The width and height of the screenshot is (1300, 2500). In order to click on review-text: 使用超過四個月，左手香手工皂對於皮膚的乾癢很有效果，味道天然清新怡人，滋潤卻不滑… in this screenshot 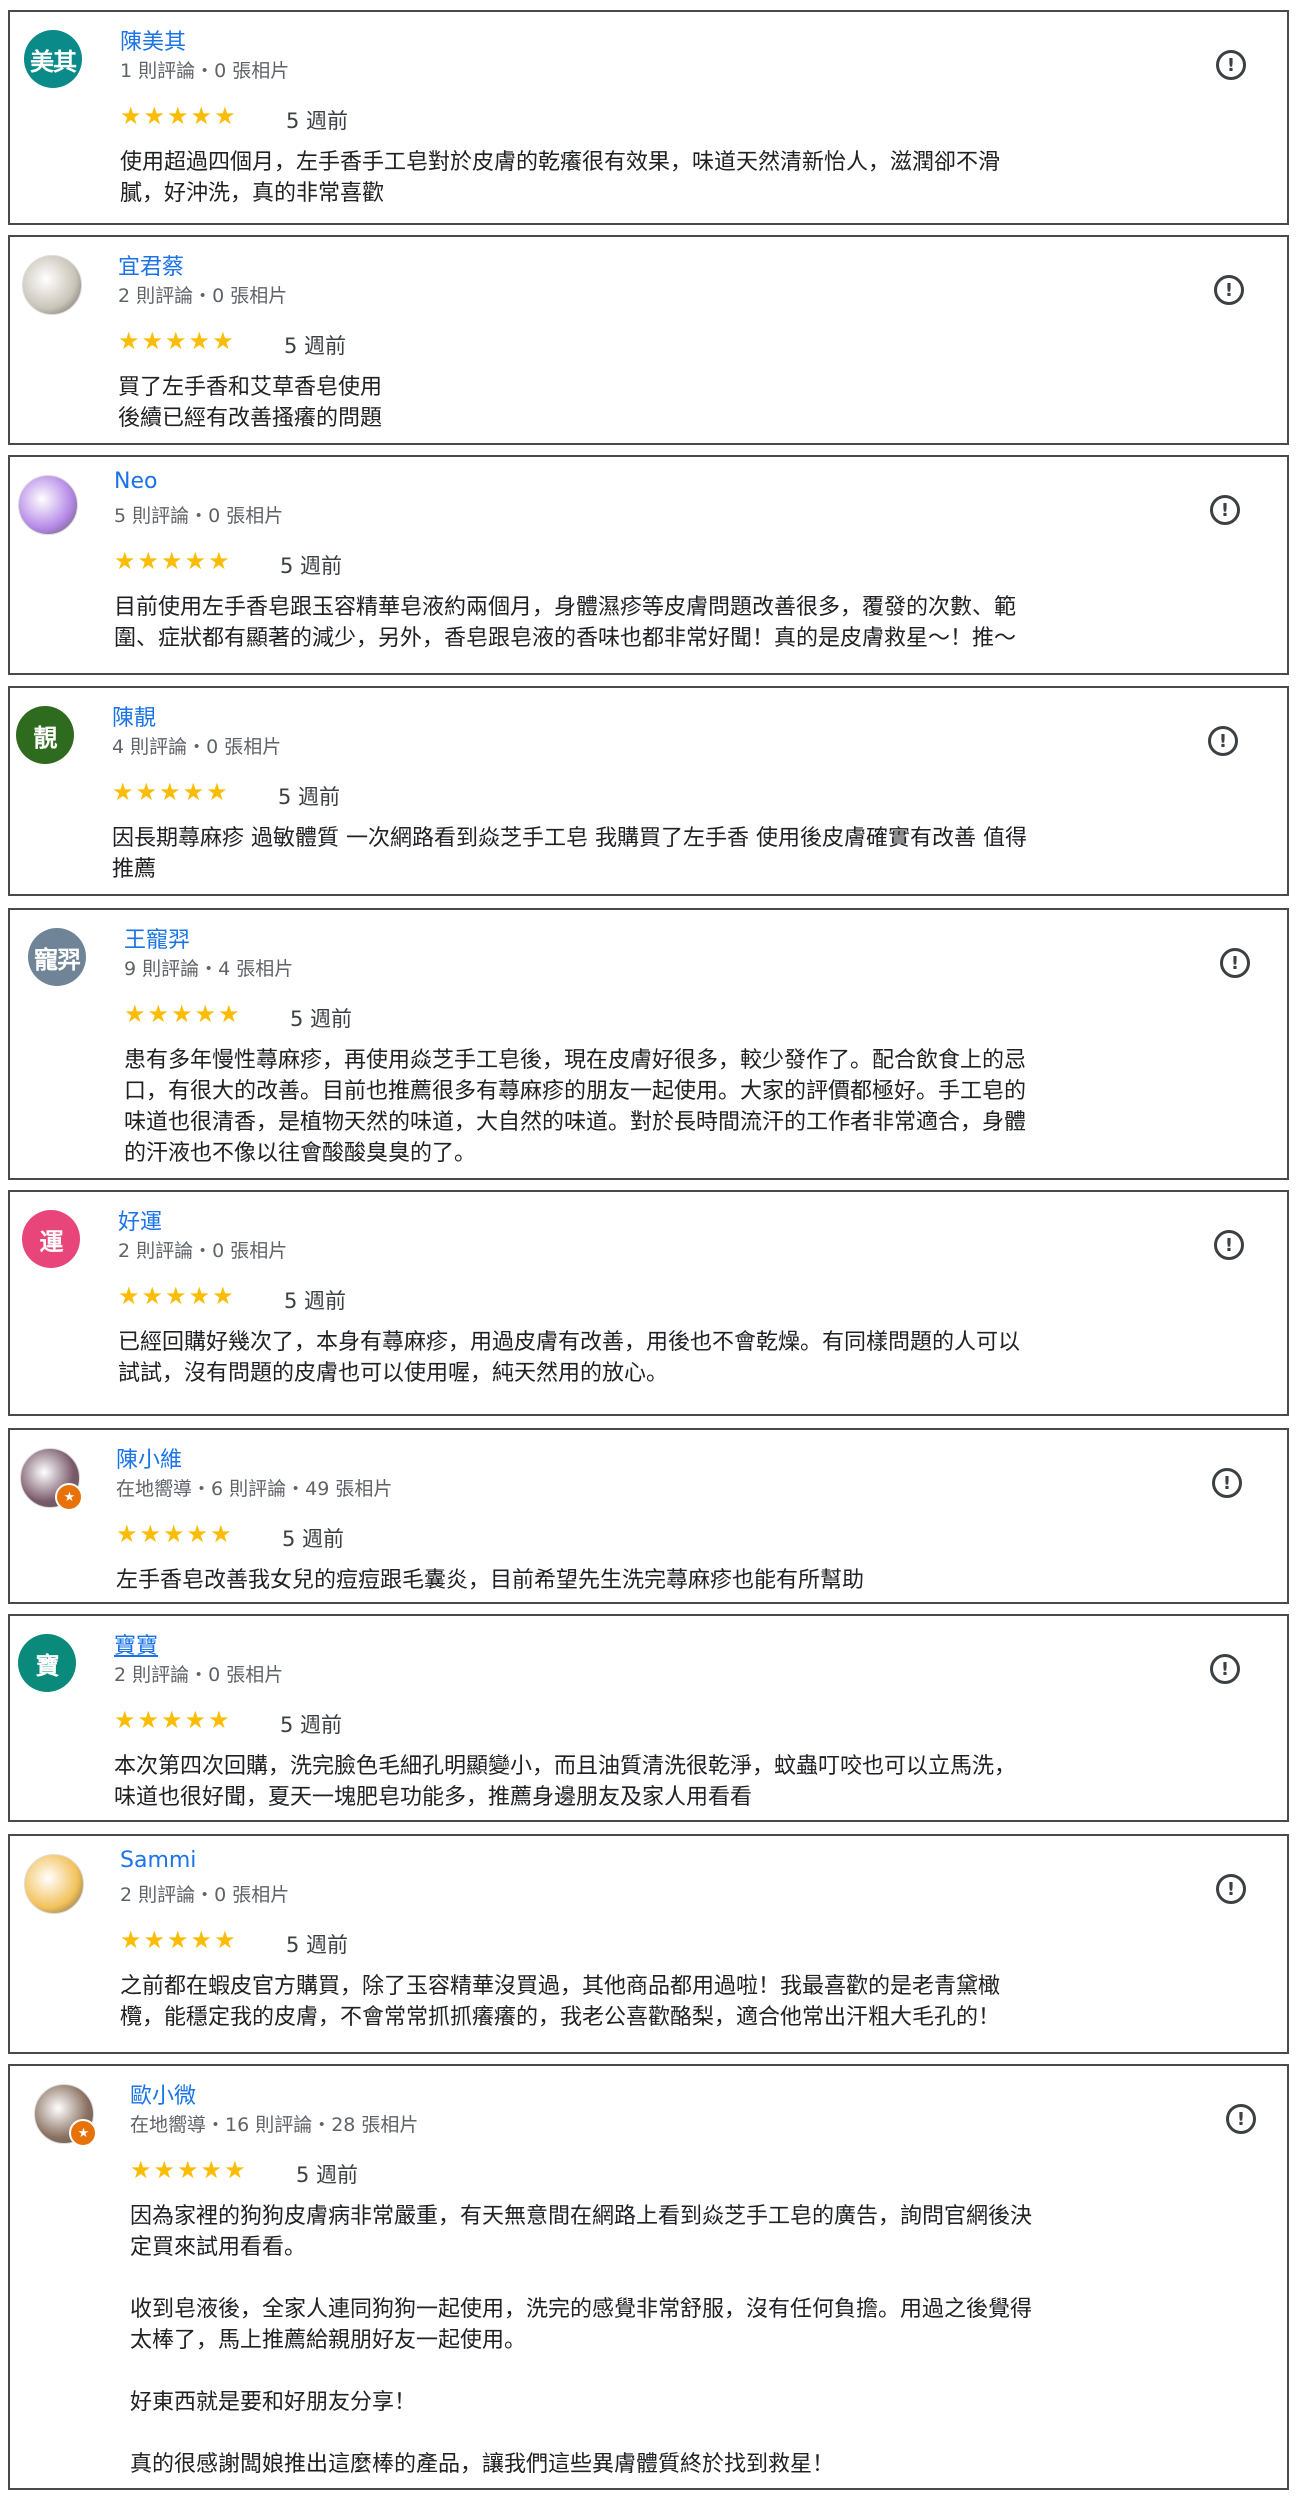, I will do `click(560, 178)`.